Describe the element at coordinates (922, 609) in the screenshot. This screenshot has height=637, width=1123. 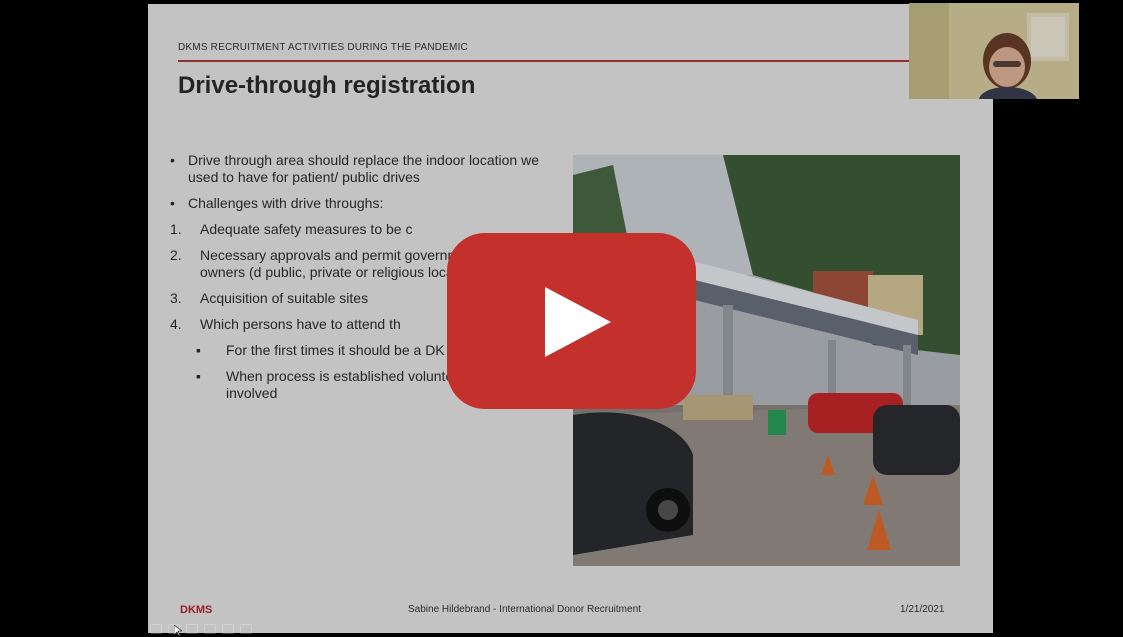
I see `footer-date: 1/21/2021` at that location.